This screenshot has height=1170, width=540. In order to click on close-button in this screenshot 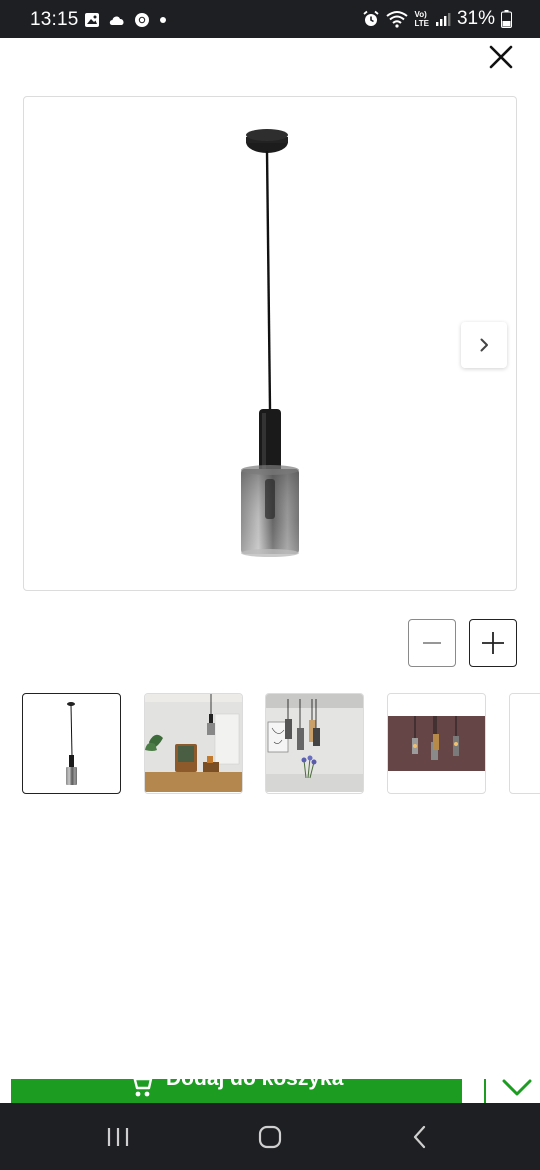, I will do `click(501, 57)`.